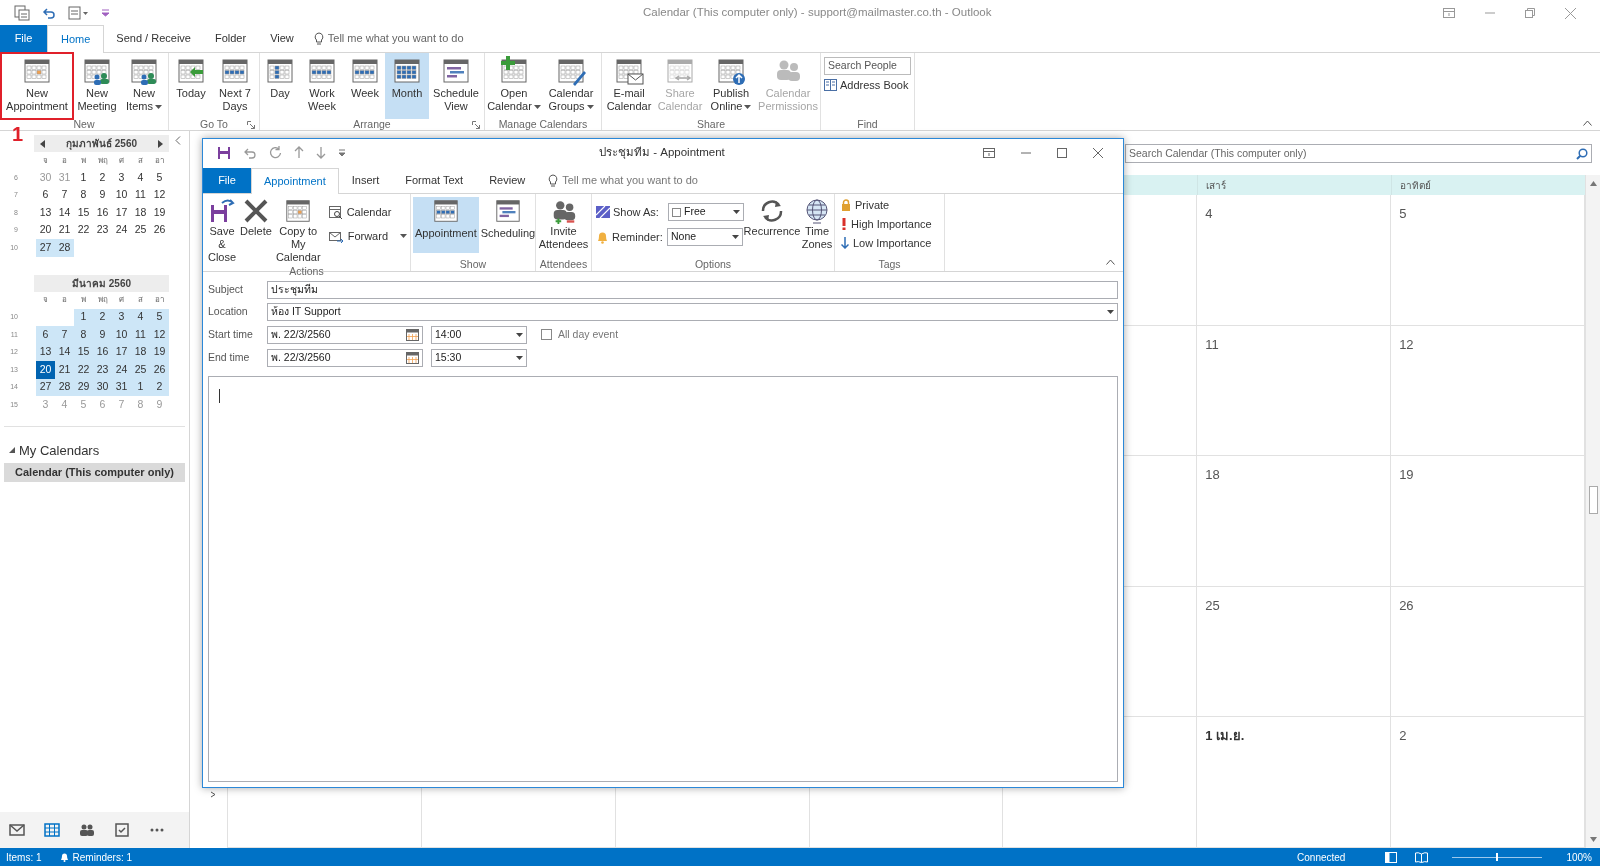  Describe the element at coordinates (456, 86) in the screenshot. I see `ribbon-button: Schedule View` at that location.